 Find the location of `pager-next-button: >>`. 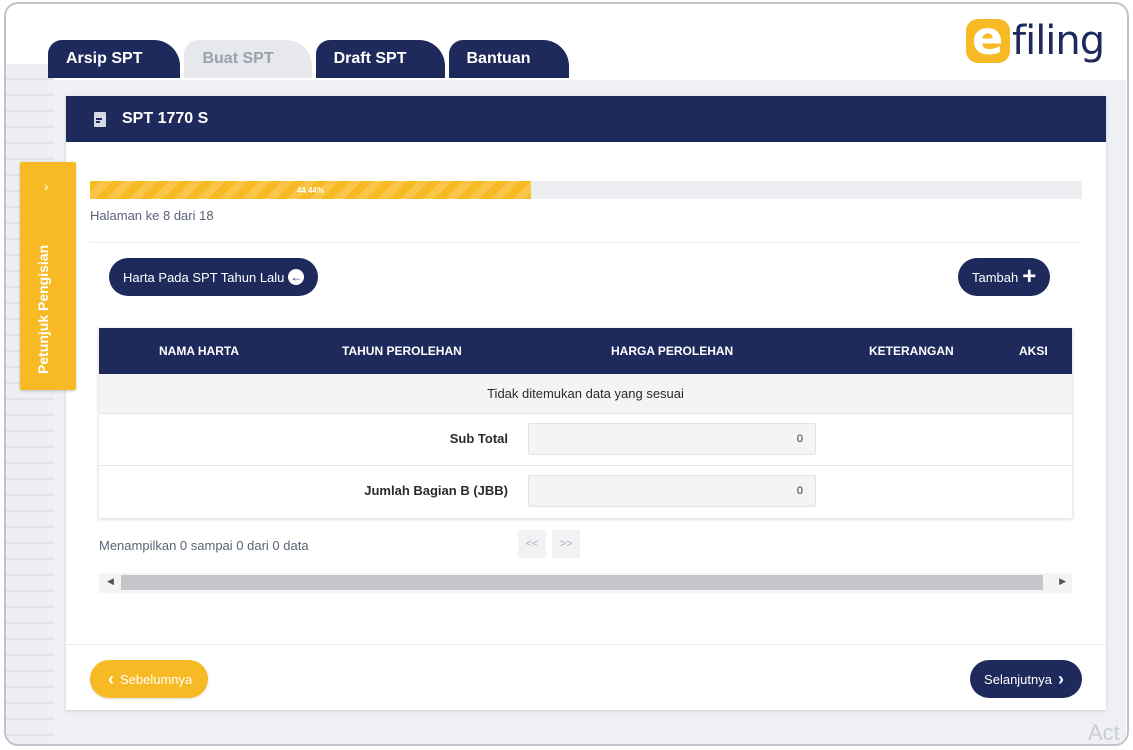

pager-next-button: >> is located at coordinates (566, 544).